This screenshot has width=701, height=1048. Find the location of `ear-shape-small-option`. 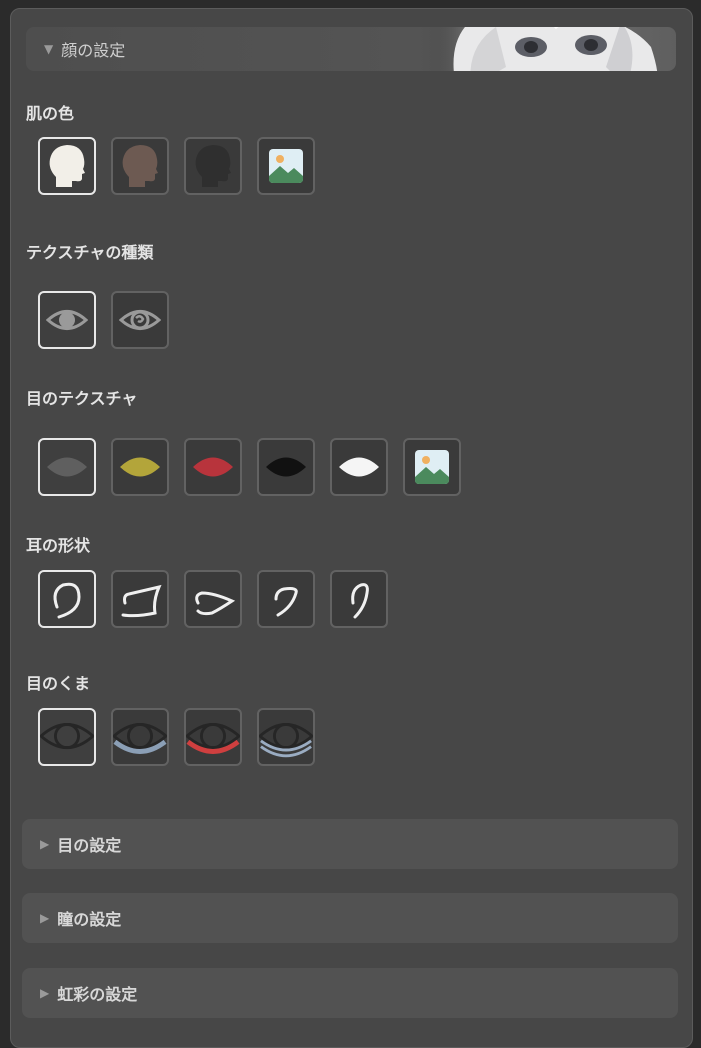

ear-shape-small-option is located at coordinates (286, 599).